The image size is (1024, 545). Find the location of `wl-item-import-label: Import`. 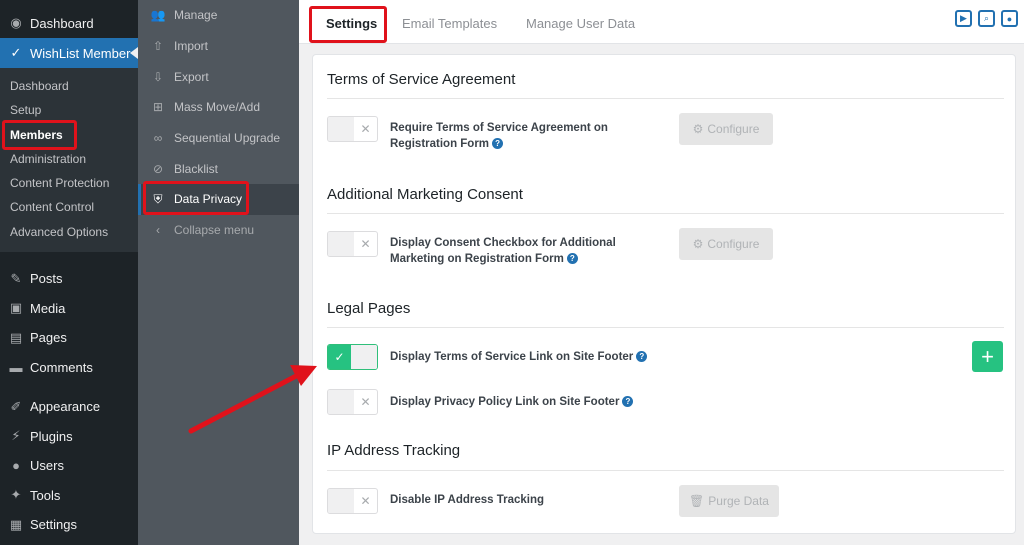

wl-item-import-label: Import is located at coordinates (191, 46).